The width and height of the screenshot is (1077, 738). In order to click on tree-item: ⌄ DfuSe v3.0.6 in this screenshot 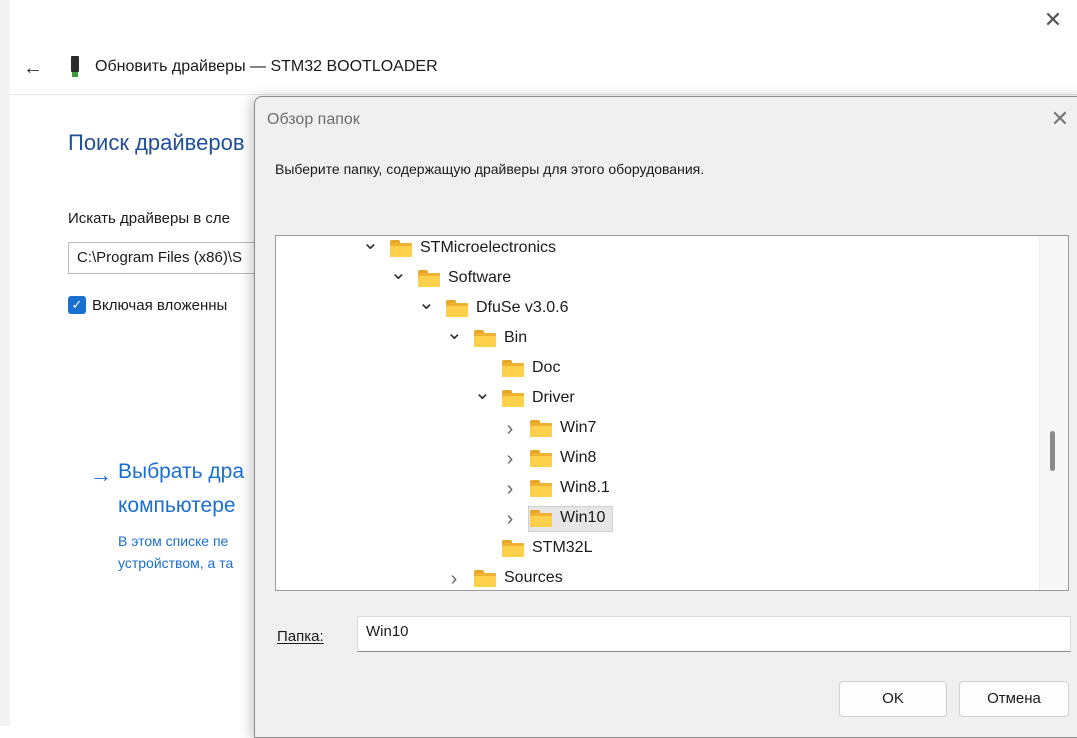, I will do `click(658, 308)`.